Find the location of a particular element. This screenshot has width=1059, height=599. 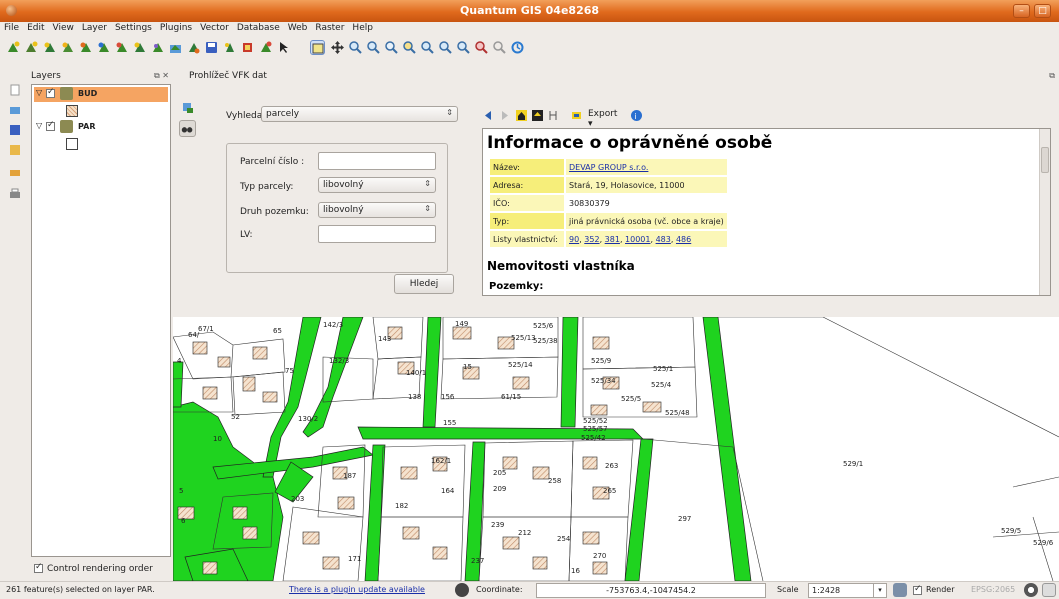

lv-link: 352 is located at coordinates (591, 239).